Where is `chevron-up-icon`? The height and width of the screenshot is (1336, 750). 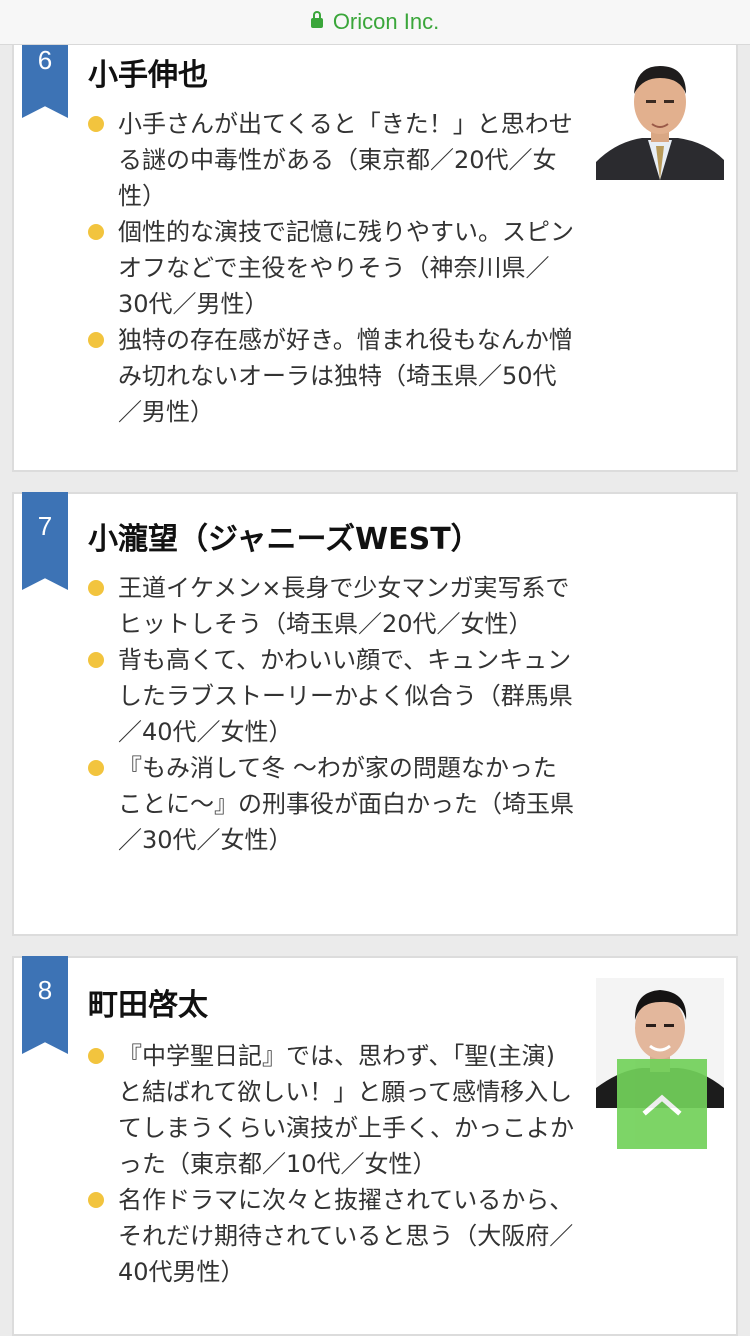 chevron-up-icon is located at coordinates (662, 1105).